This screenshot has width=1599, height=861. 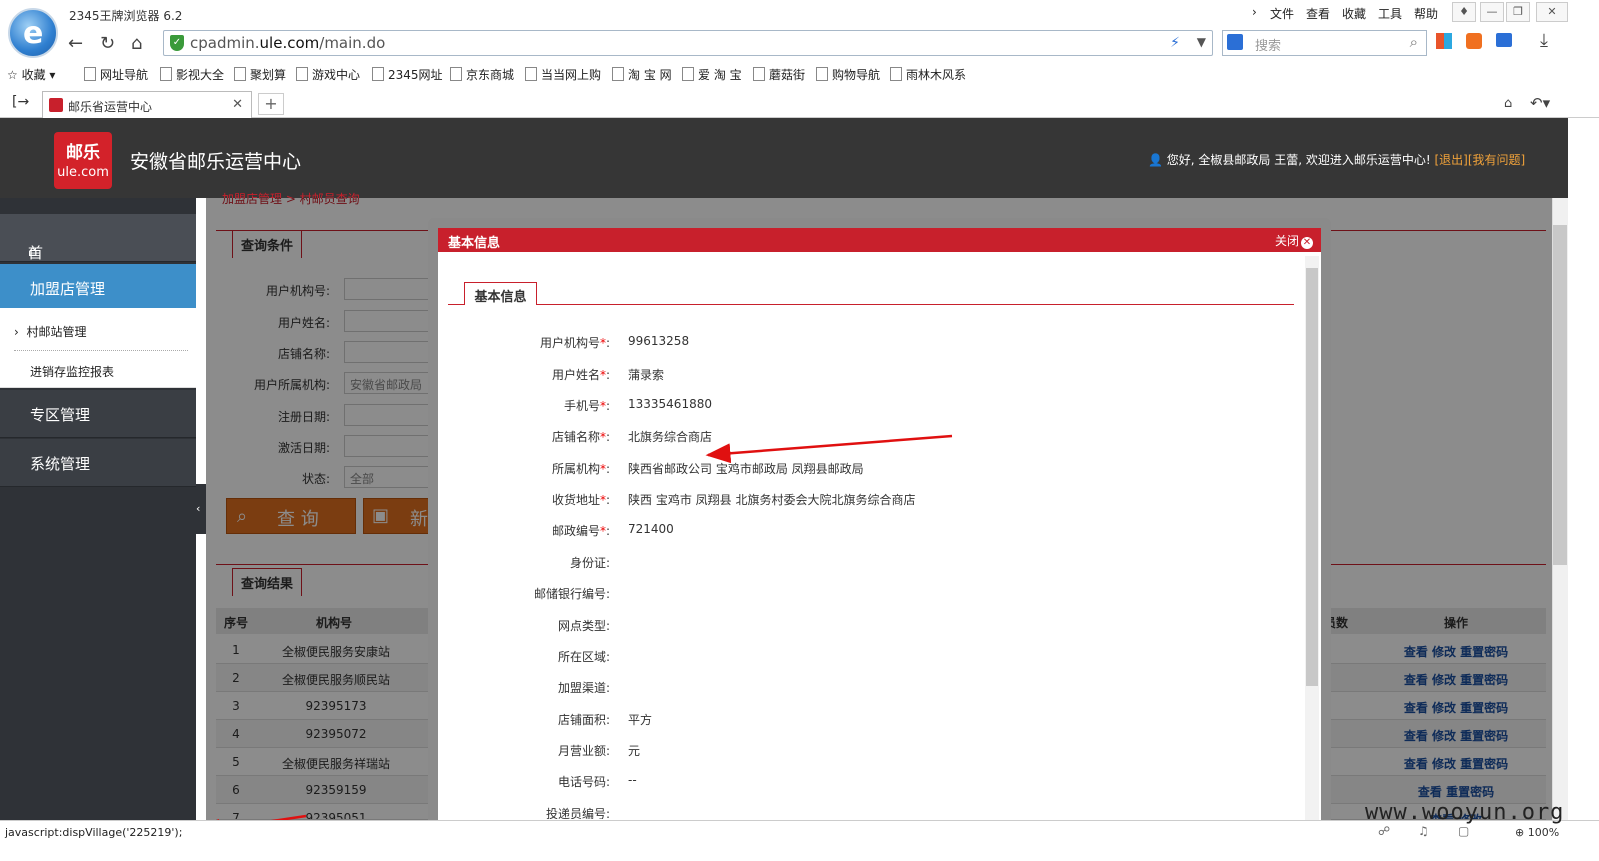 I want to click on window-icon: ▢, so click(x=1463, y=831).